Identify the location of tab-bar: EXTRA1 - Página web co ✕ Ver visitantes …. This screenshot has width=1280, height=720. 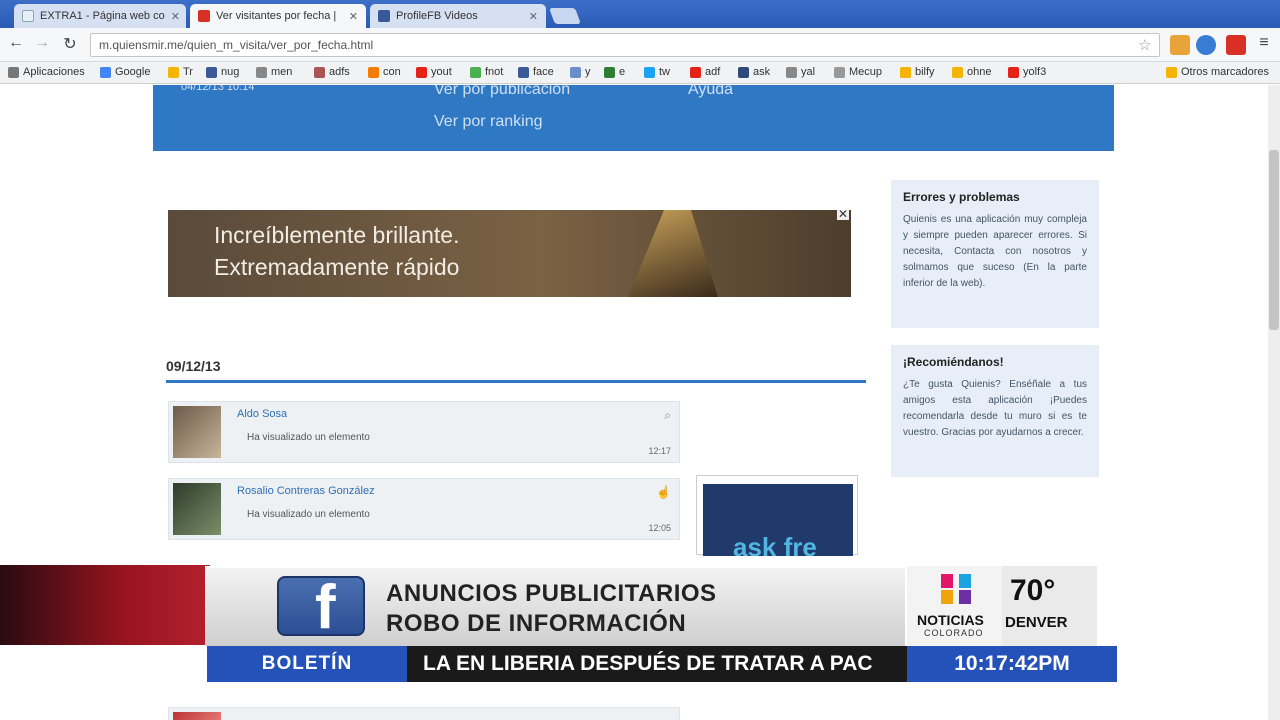
(640, 14).